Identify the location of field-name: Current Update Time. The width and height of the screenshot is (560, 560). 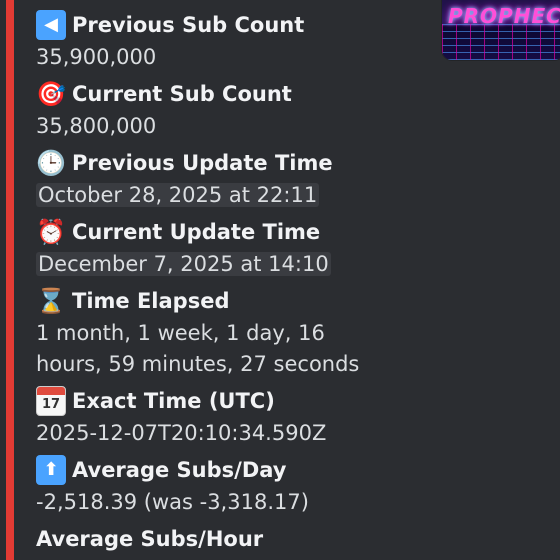
(196, 232).